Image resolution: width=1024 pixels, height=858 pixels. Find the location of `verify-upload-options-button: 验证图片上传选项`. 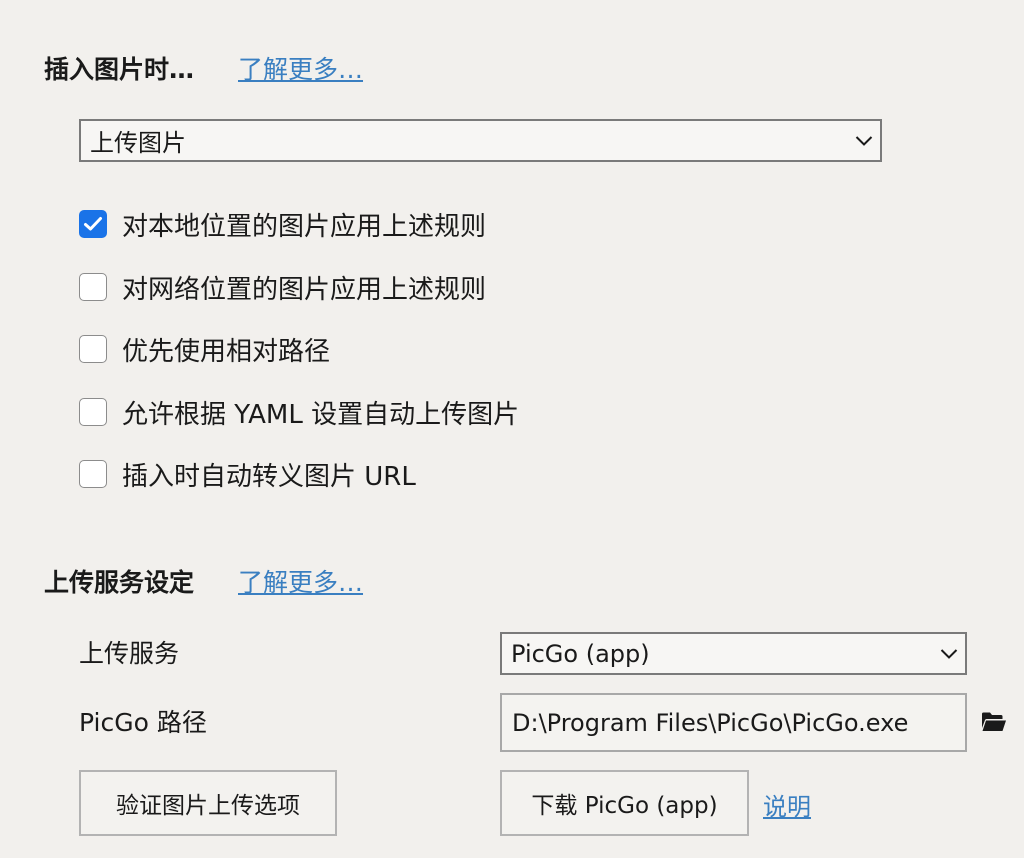

verify-upload-options-button: 验证图片上传选项 is located at coordinates (208, 803).